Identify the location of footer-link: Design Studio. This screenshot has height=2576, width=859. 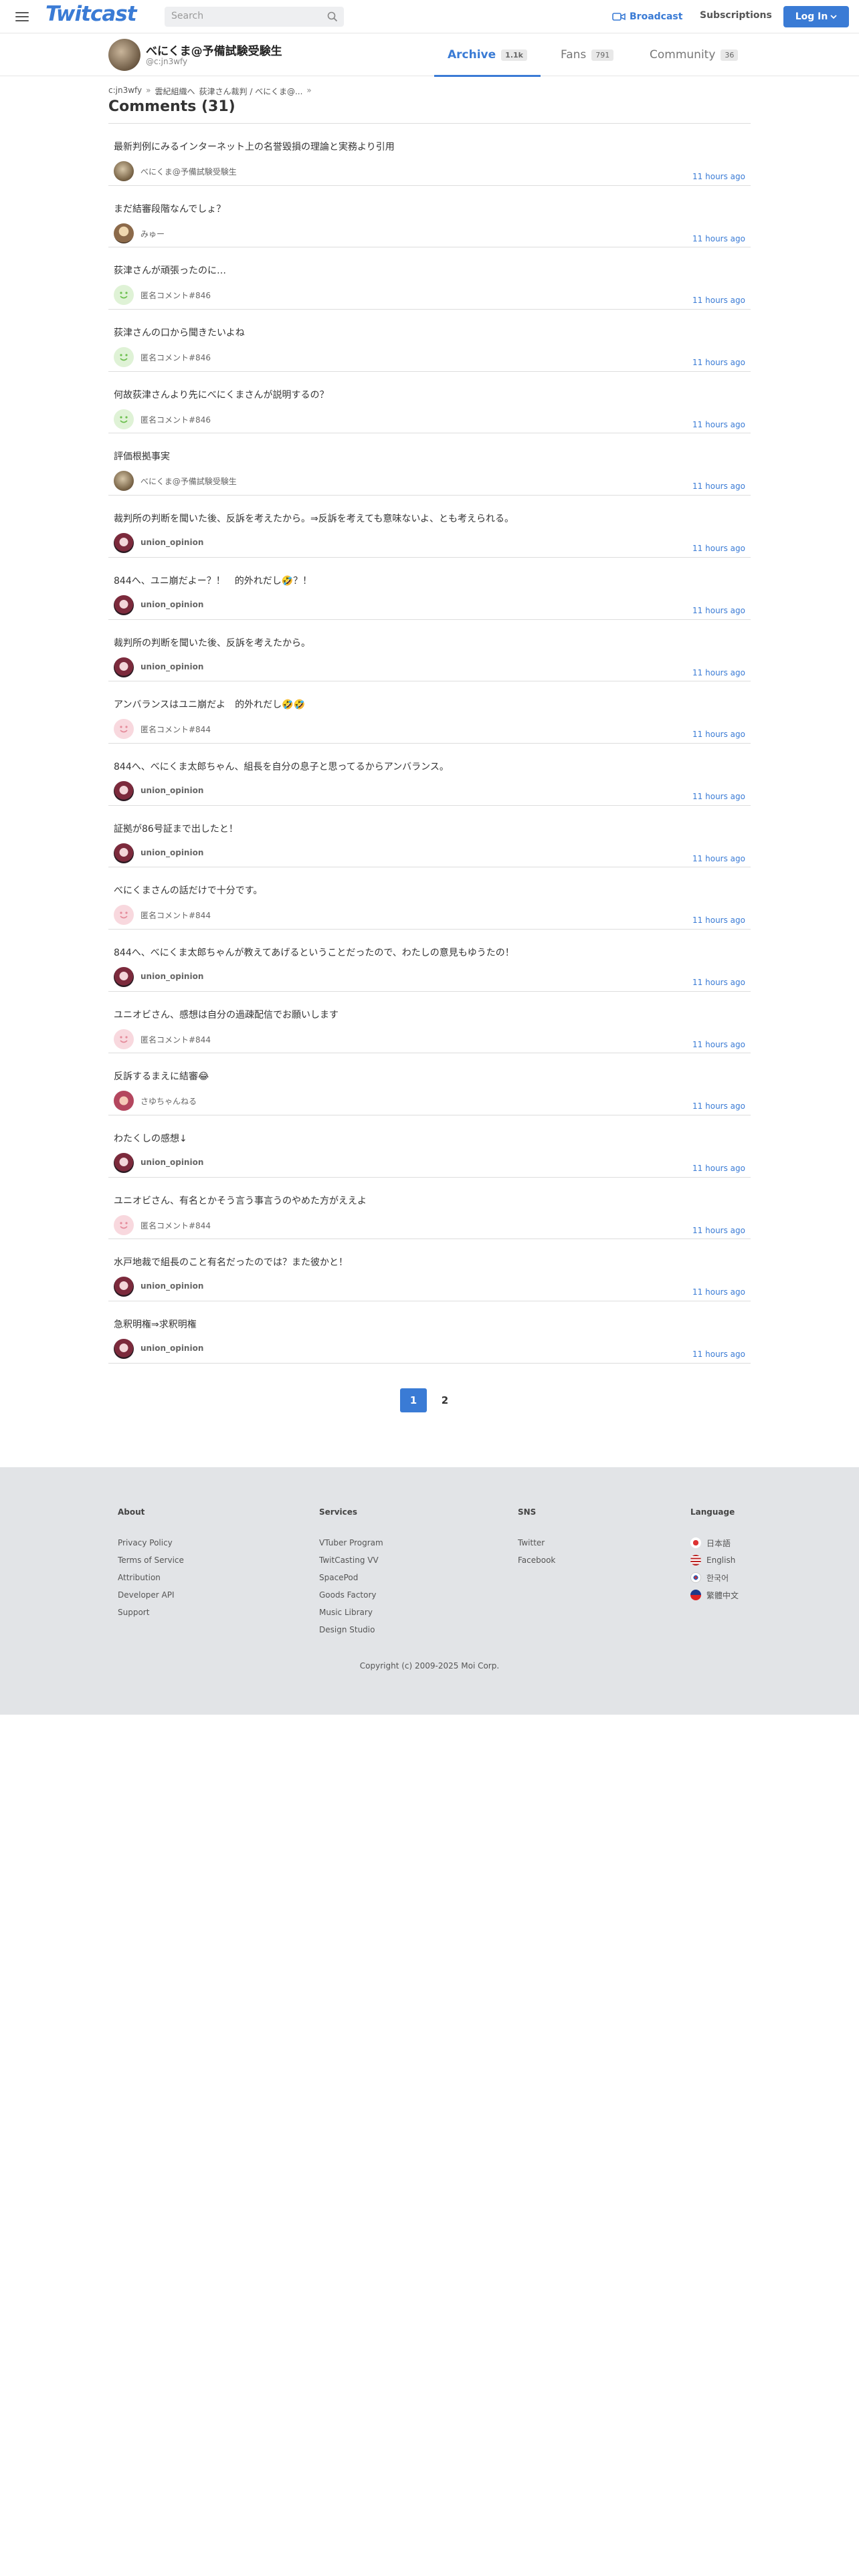
(351, 1629).